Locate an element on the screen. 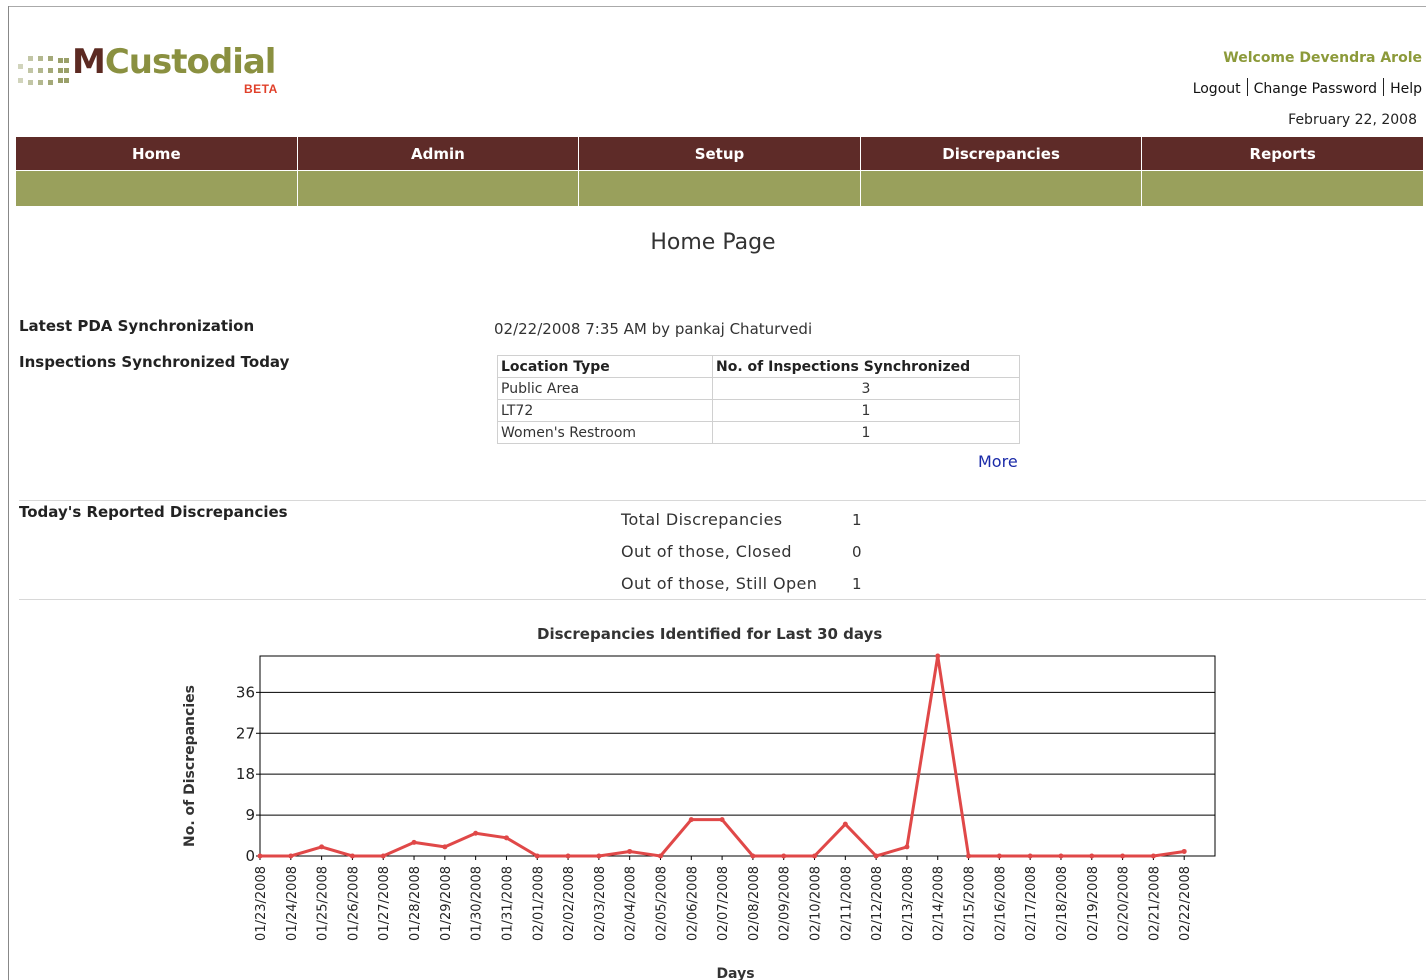 This screenshot has height=980, width=1426. x-axis-label: Days is located at coordinates (735, 973).